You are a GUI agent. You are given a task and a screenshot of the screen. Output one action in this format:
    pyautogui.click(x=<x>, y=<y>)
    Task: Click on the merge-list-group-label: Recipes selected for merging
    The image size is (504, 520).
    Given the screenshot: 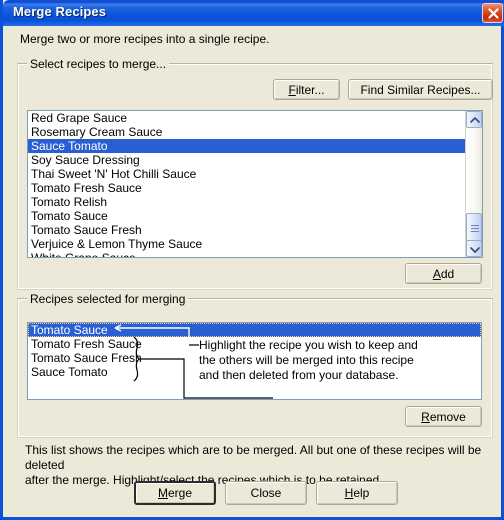 What is the action you would take?
    pyautogui.click(x=108, y=299)
    